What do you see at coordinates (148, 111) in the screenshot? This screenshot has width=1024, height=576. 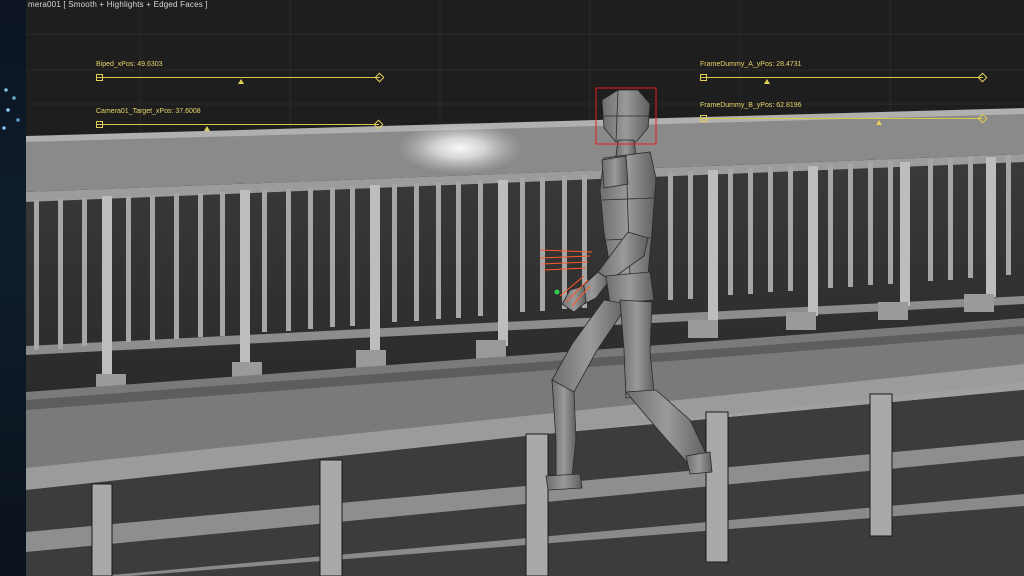 I see `slider-label: Camera01_Target_xPos: 37.6008` at bounding box center [148, 111].